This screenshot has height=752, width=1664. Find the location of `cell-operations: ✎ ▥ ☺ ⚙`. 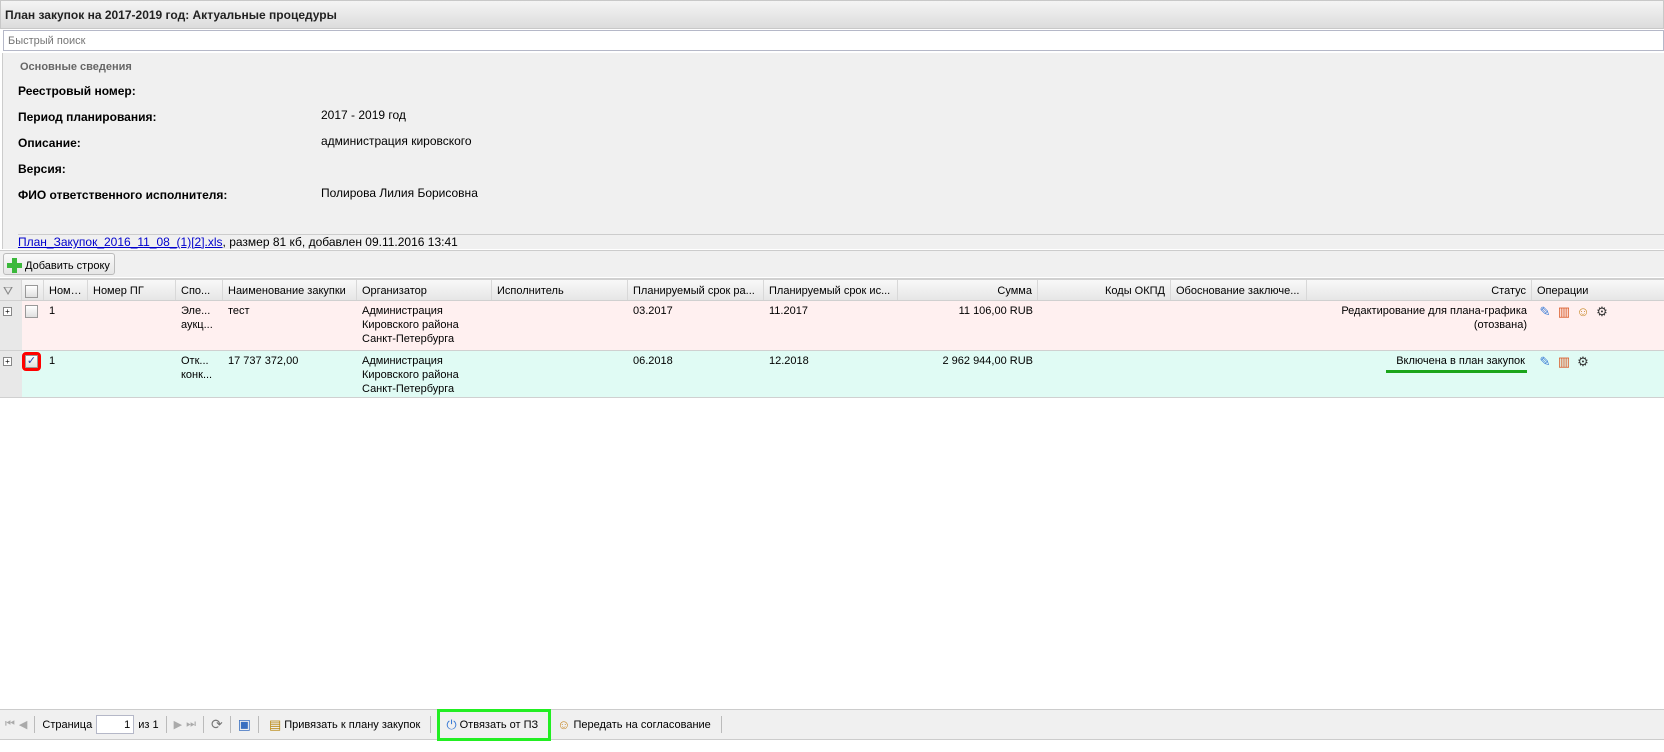

cell-operations: ✎ ▥ ☺ ⚙ is located at coordinates (1598, 325).